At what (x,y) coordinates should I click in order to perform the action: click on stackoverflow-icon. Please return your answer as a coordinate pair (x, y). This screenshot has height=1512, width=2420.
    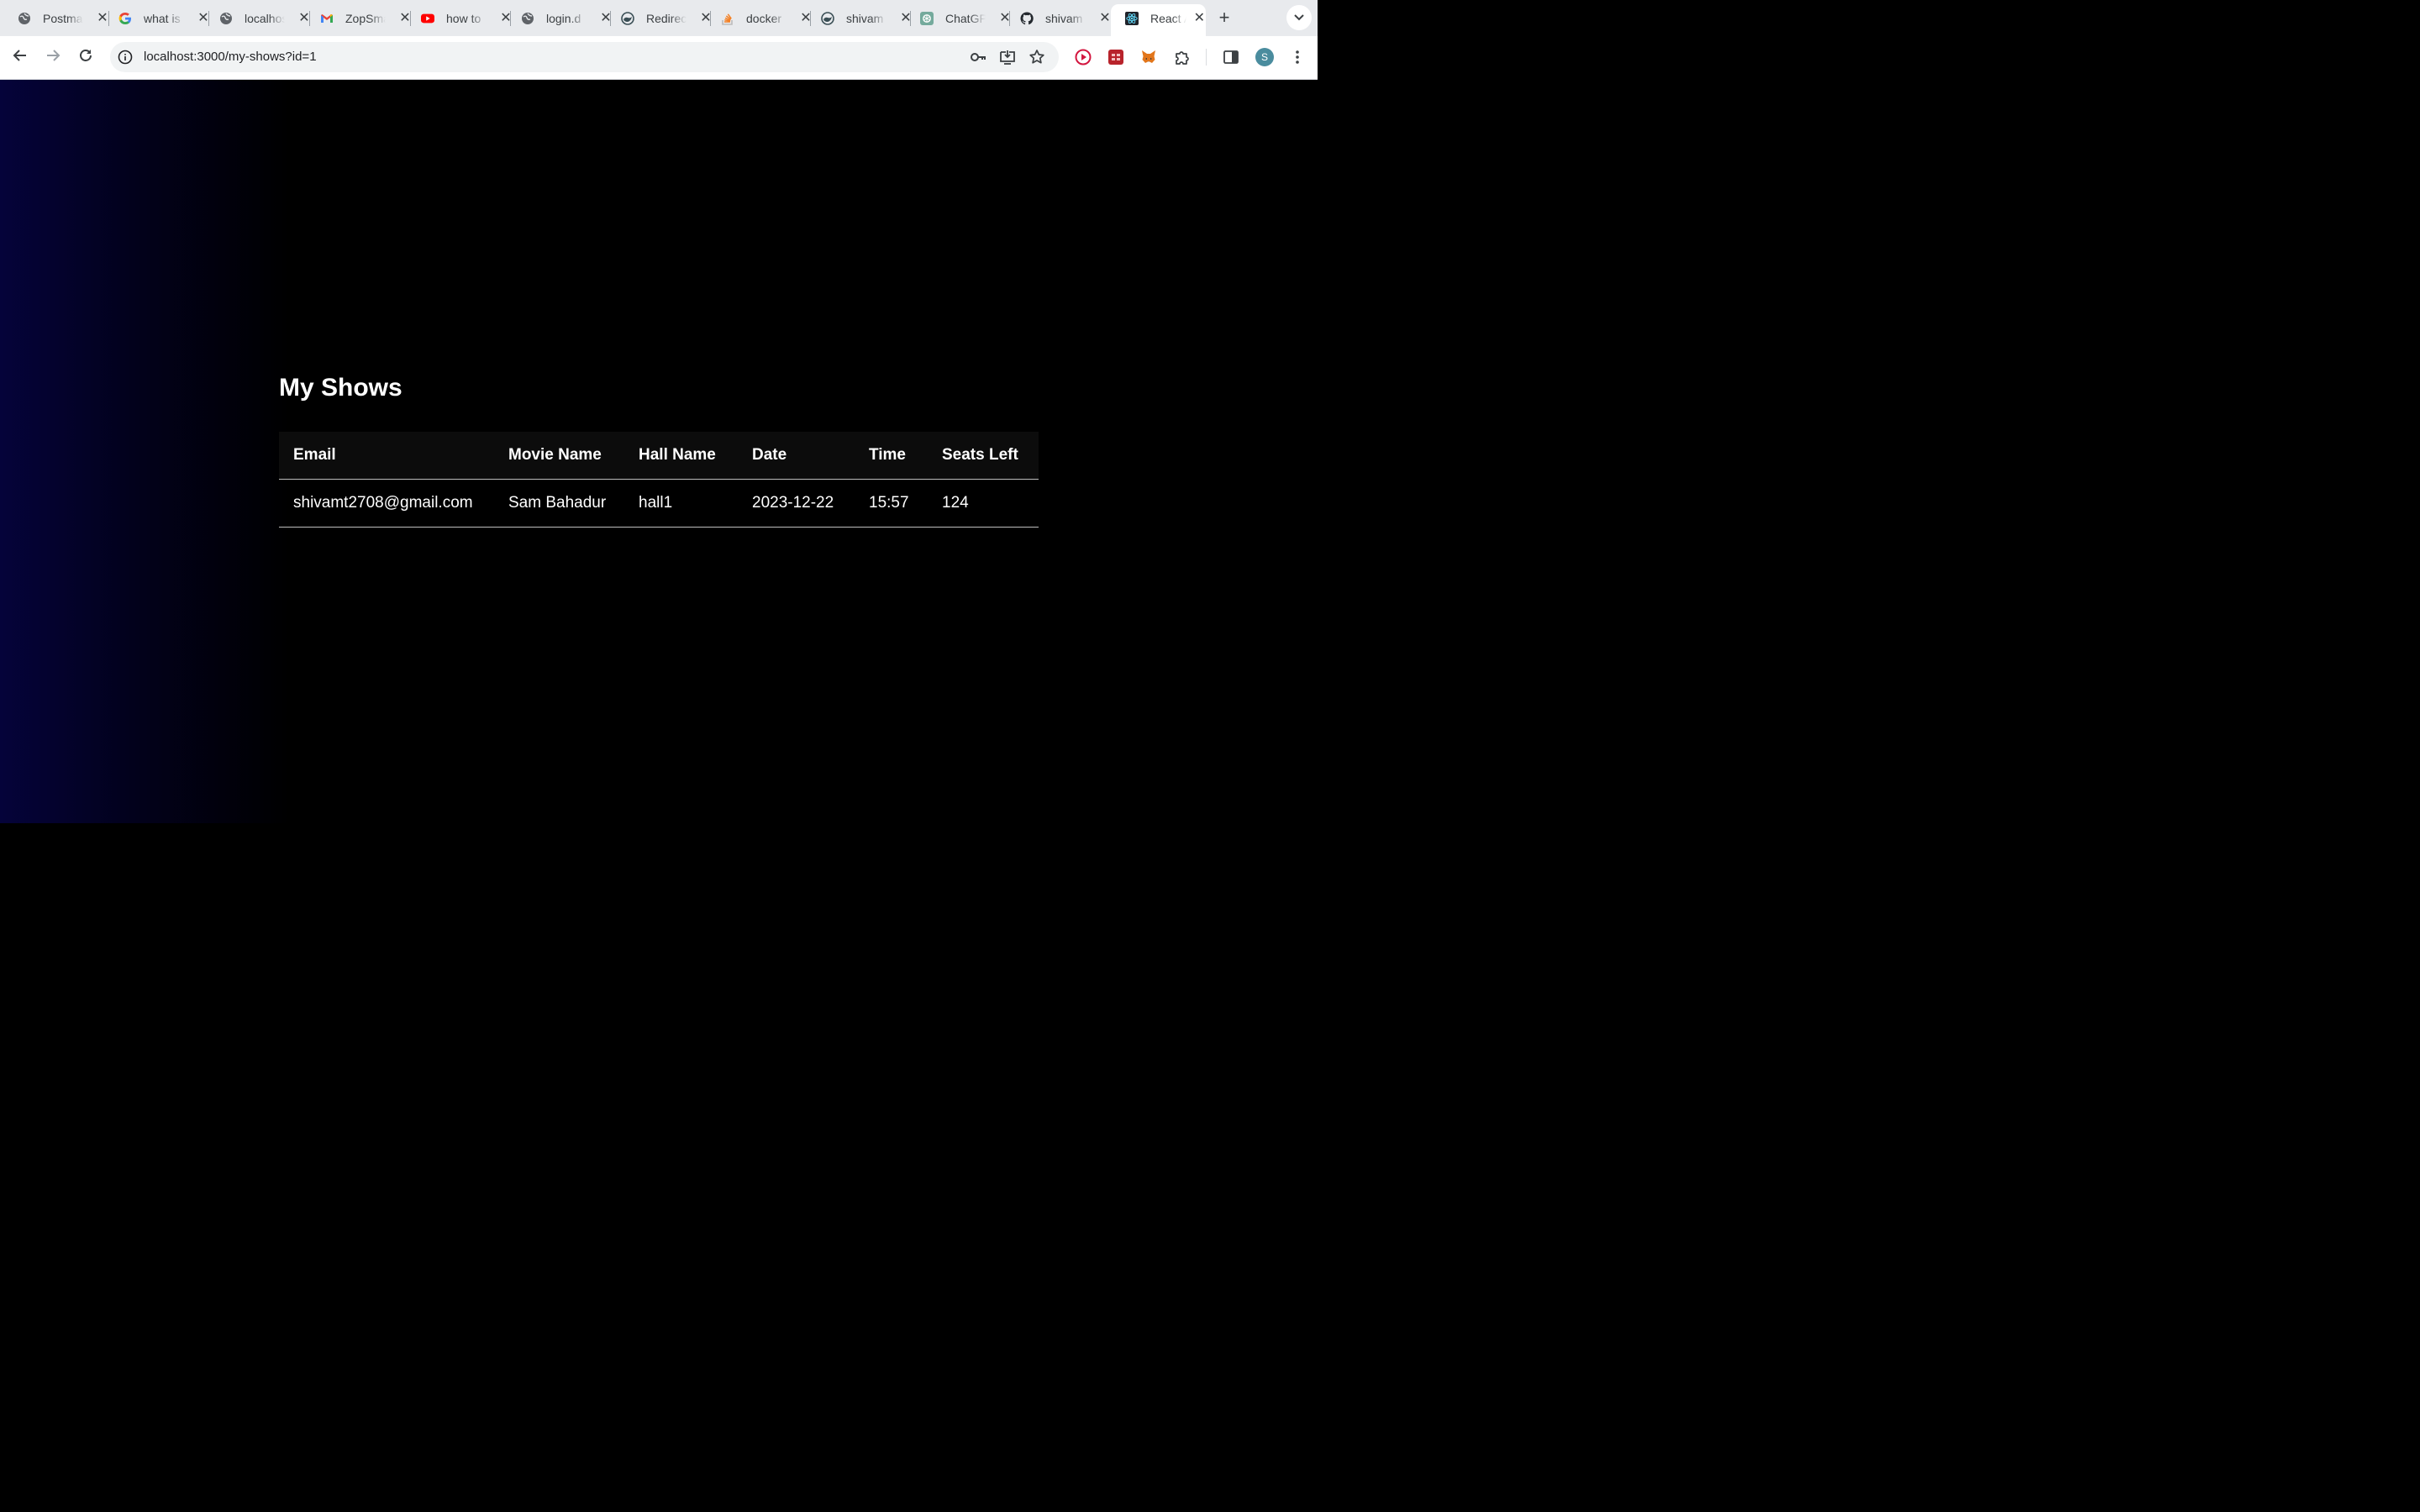
    Looking at the image, I should click on (727, 18).